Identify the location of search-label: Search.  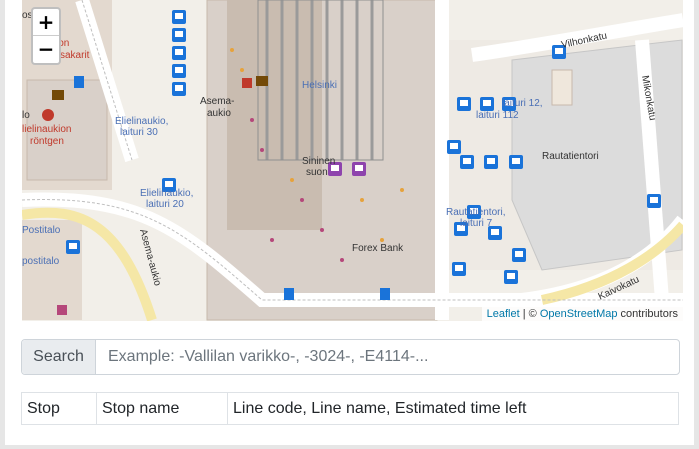
(59, 357).